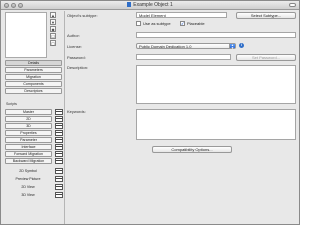  I want to click on window-title: Example Object 1, so click(153, 5).